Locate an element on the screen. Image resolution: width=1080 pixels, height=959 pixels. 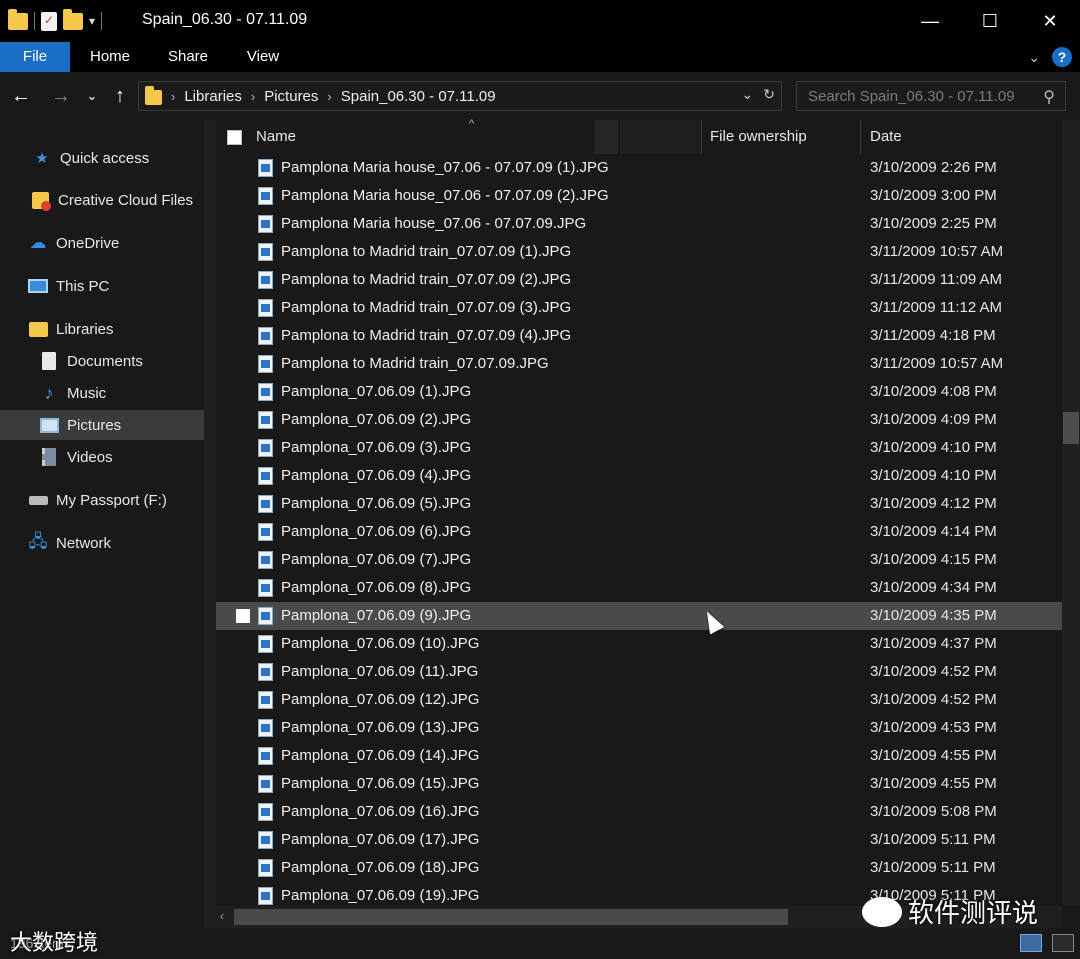
large-icons-view-icon is located at coordinates (1063, 943).